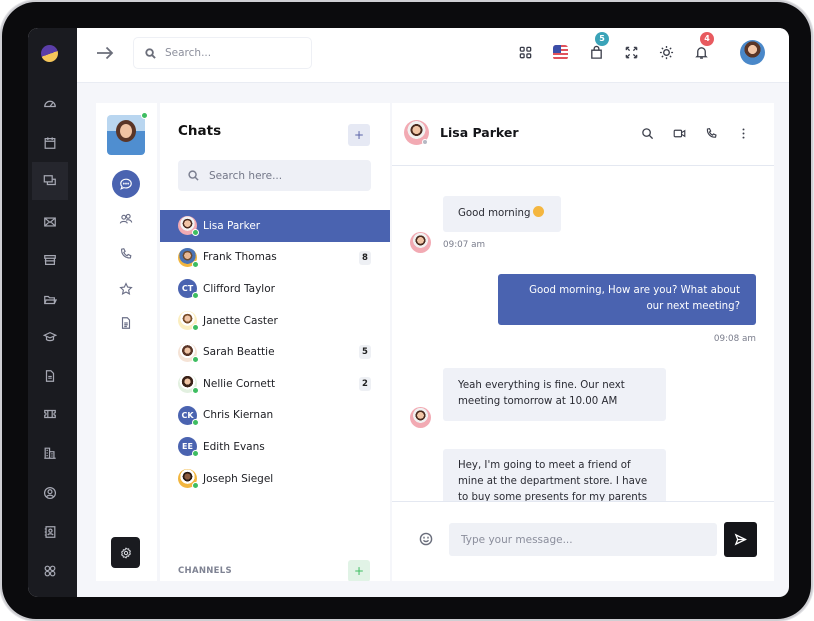 The width and height of the screenshot is (814, 621). What do you see at coordinates (50, 222) in the screenshot?
I see `nav-mail` at bounding box center [50, 222].